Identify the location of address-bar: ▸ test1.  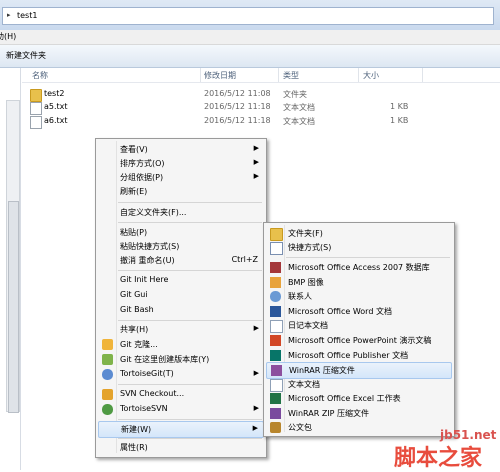
(250, 15).